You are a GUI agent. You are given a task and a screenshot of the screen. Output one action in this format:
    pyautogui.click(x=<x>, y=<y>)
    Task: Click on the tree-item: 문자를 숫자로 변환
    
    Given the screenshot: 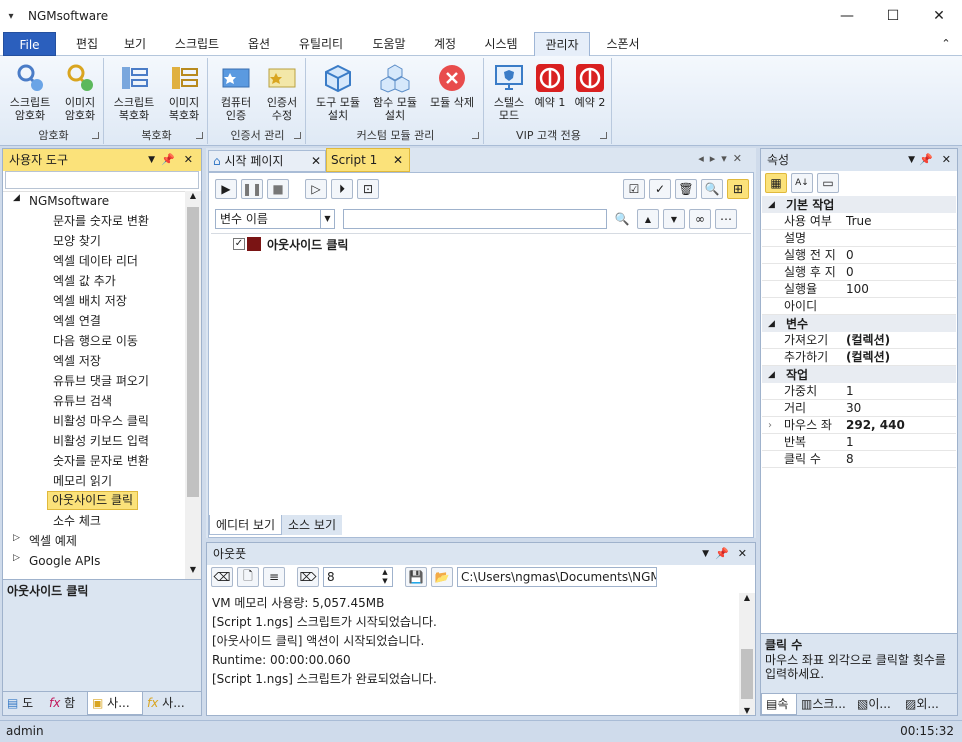 What is the action you would take?
    pyautogui.click(x=101, y=221)
    